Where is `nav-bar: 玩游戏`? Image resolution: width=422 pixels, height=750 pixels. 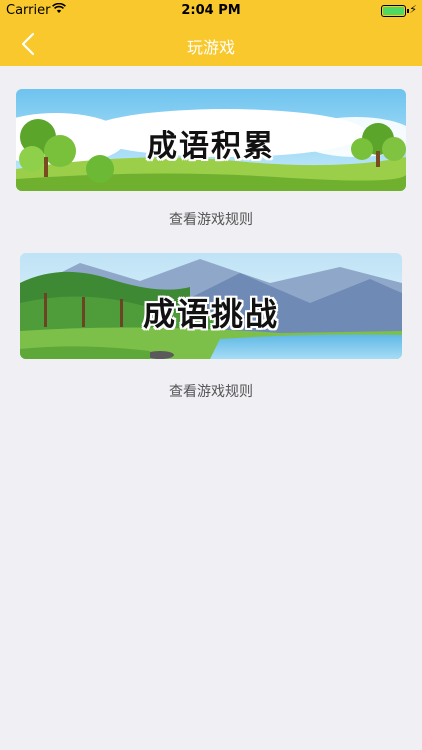 nav-bar: 玩游戏 is located at coordinates (211, 44).